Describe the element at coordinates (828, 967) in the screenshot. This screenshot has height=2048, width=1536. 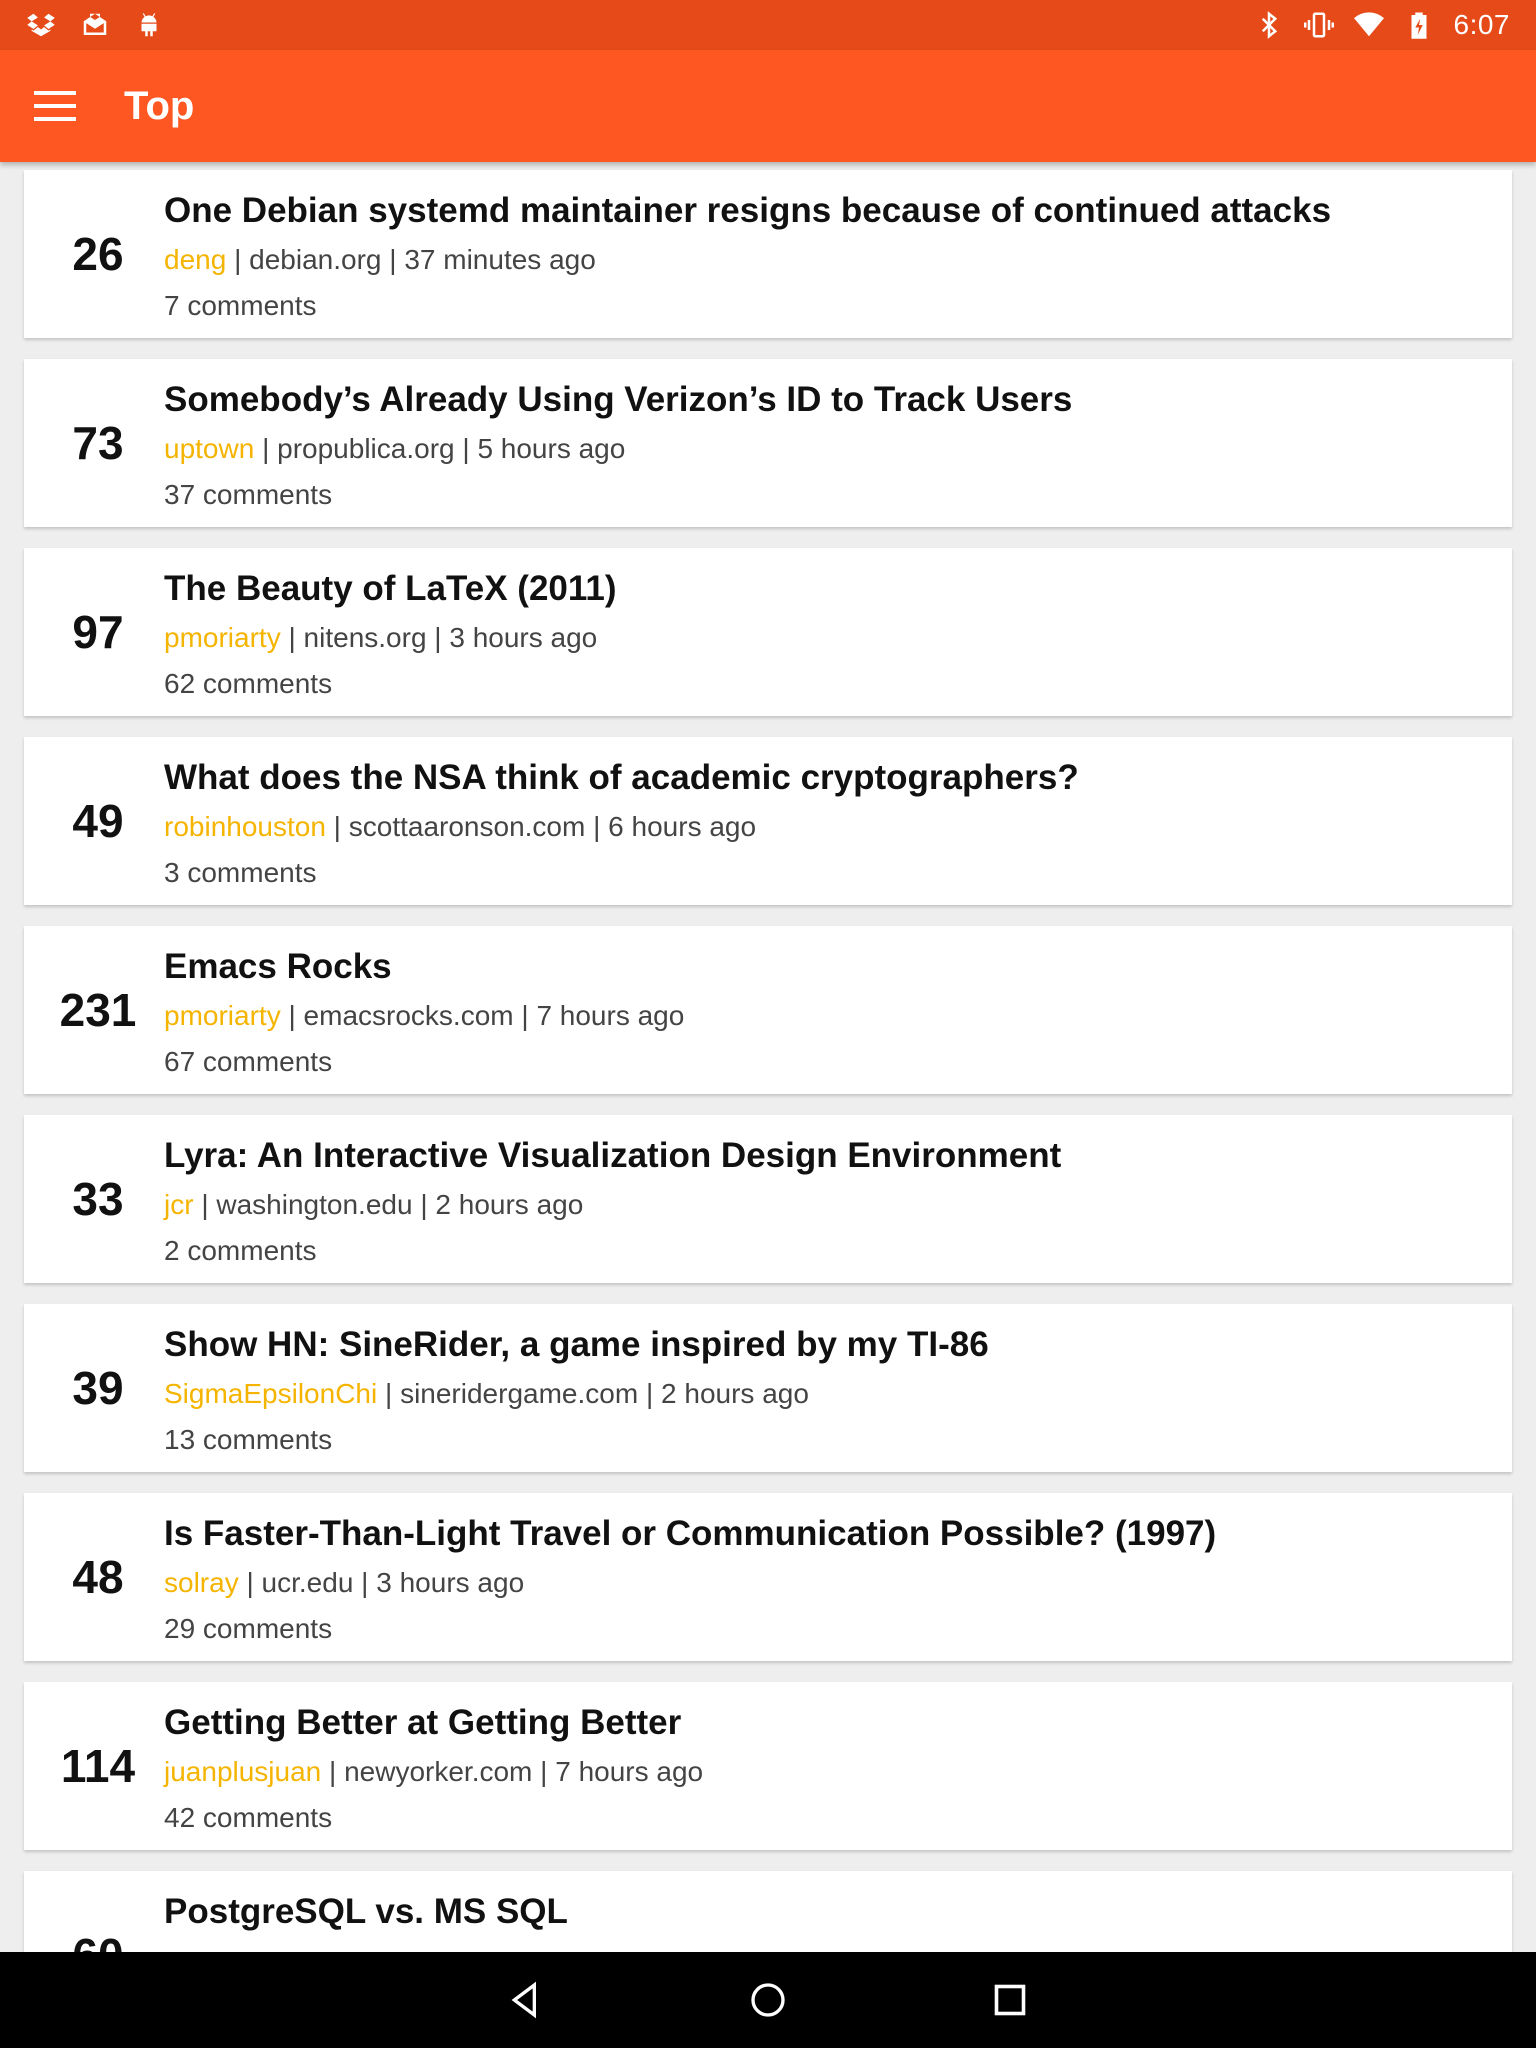
I see `story-title: Emacs Rocks` at that location.